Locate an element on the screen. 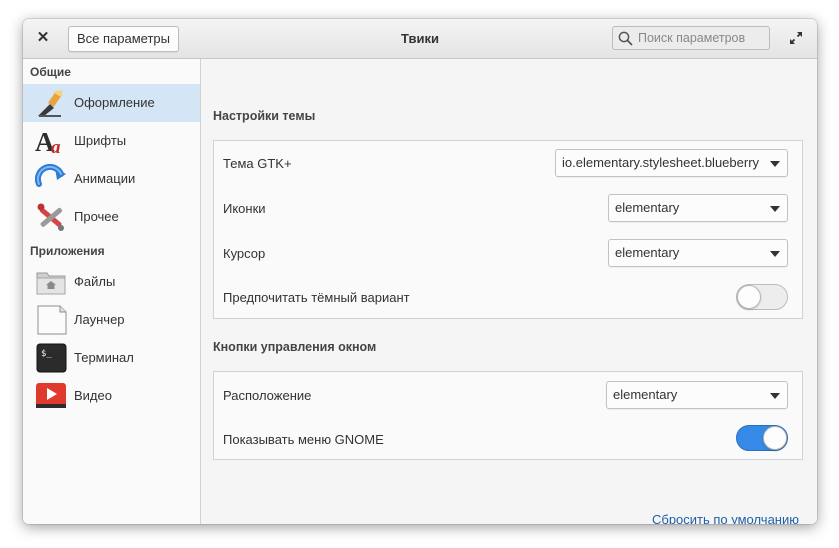  sidebar-section-general: Общие is located at coordinates (50, 72).